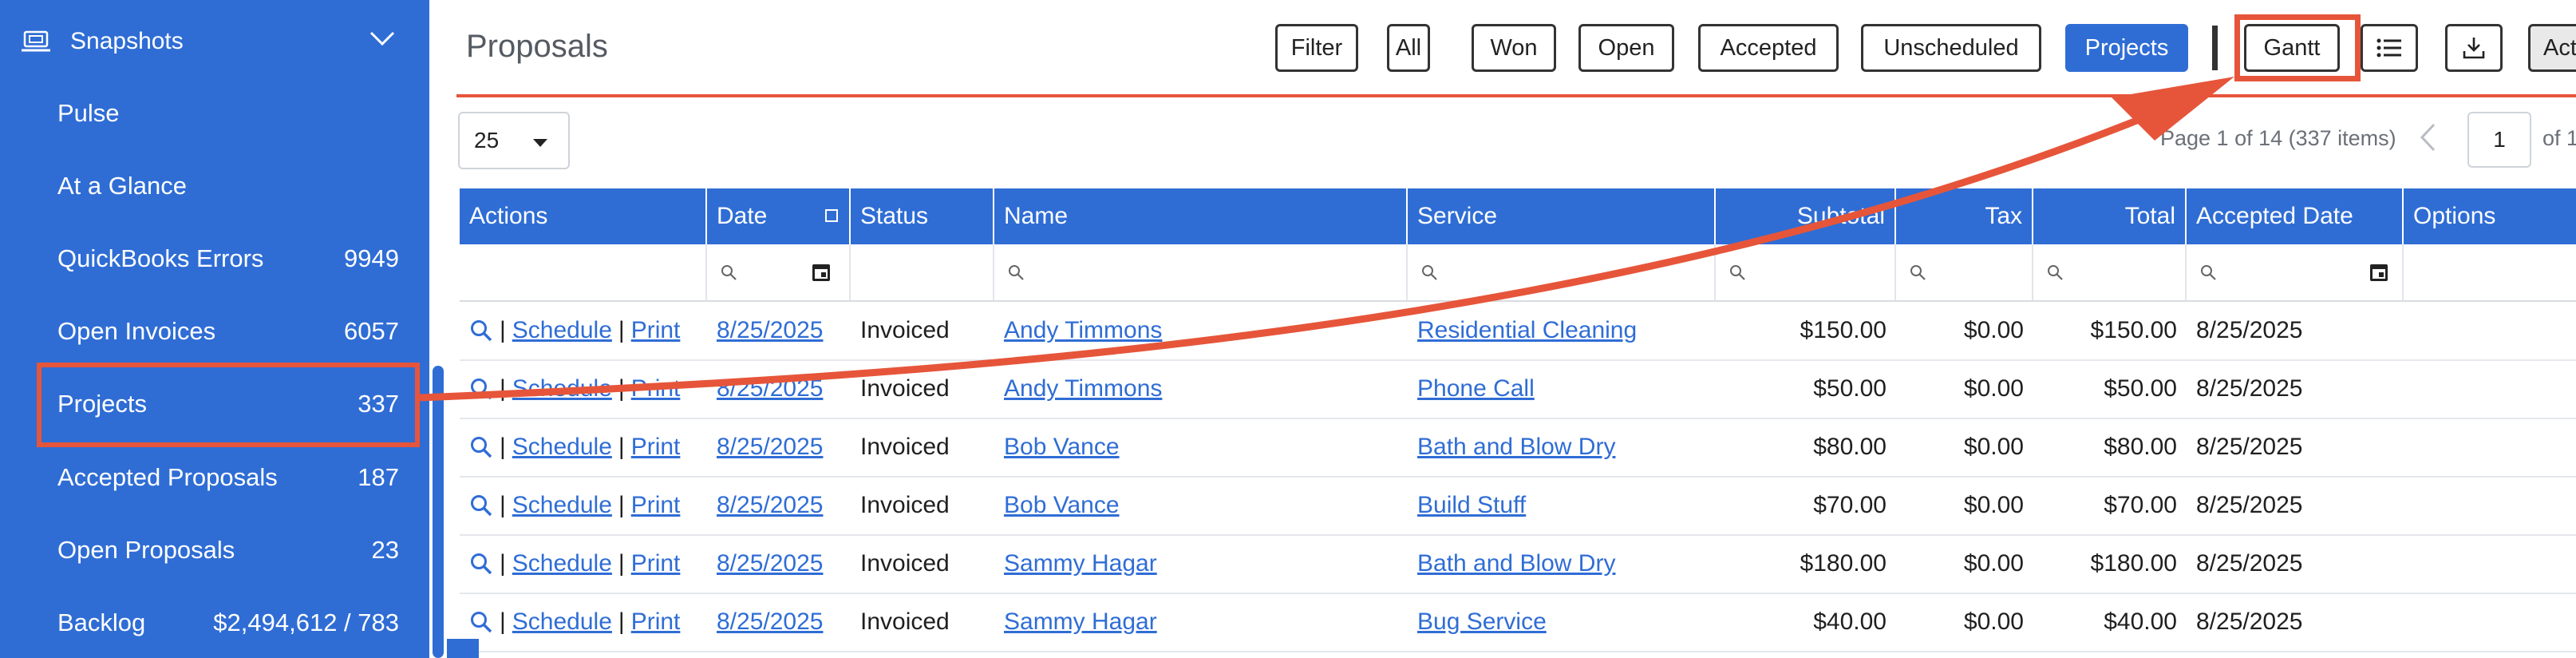 The image size is (2576, 658). What do you see at coordinates (160, 258) in the screenshot?
I see `sidebar-item-label: QuickBooks Errors` at bounding box center [160, 258].